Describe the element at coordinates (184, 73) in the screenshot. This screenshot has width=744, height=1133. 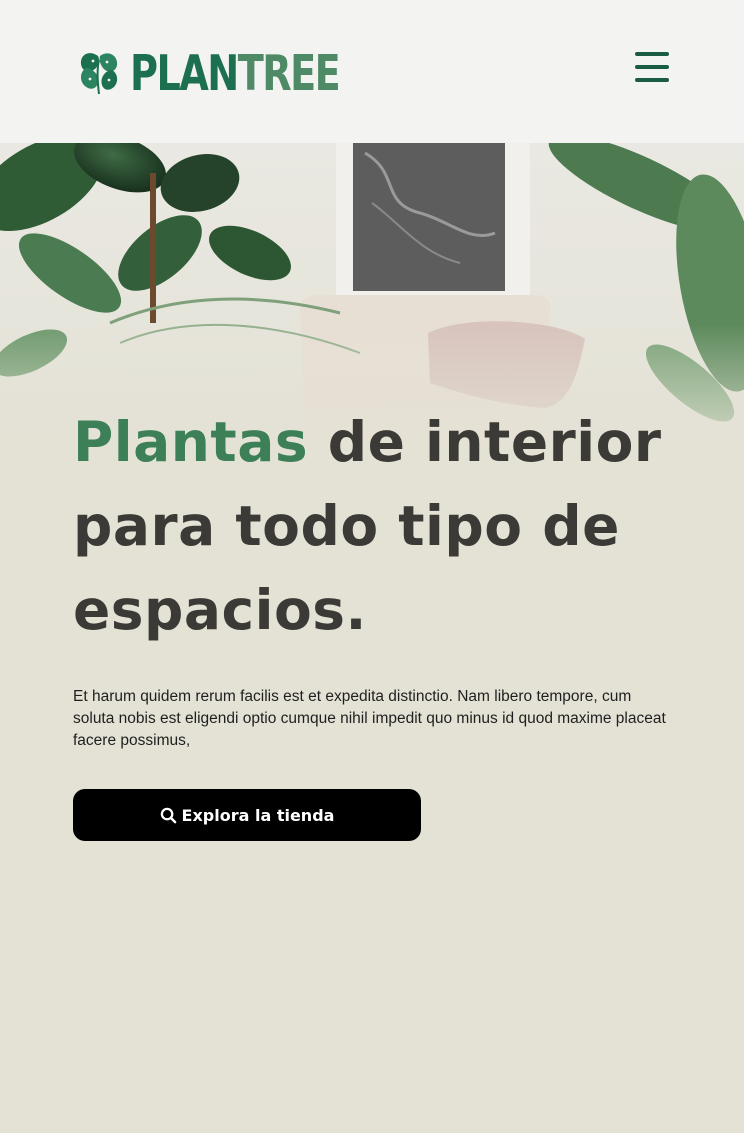
I see `brand-wordmark-part1: PLAN` at that location.